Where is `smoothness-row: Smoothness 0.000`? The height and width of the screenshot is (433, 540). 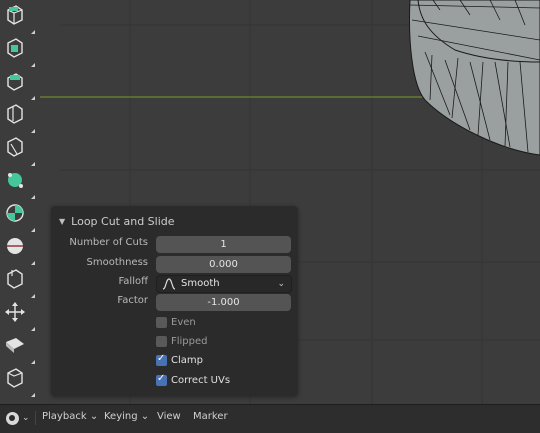
smoothness-row: Smoothness 0.000 is located at coordinates (174, 264).